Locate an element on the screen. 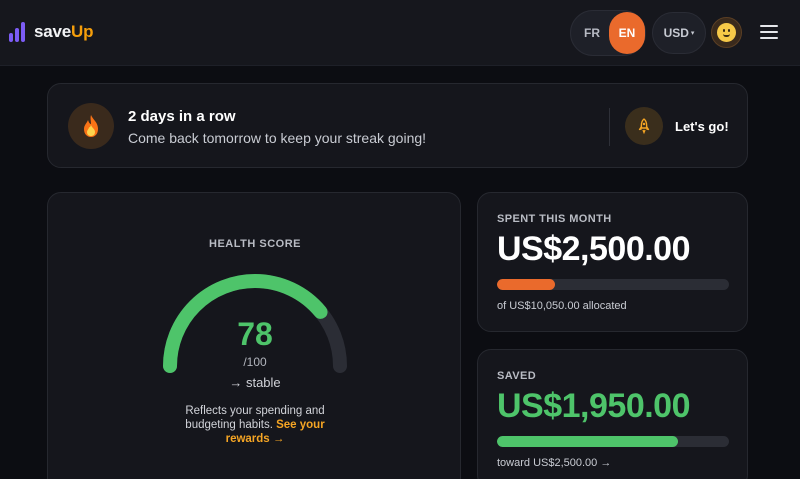 This screenshot has width=800, height=479. saved-progress-fill is located at coordinates (587, 441).